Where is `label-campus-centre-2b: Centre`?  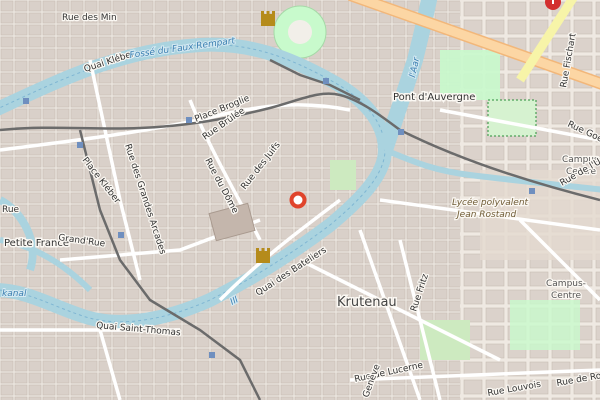
label-campus-centre-2b: Centre is located at coordinates (566, 296).